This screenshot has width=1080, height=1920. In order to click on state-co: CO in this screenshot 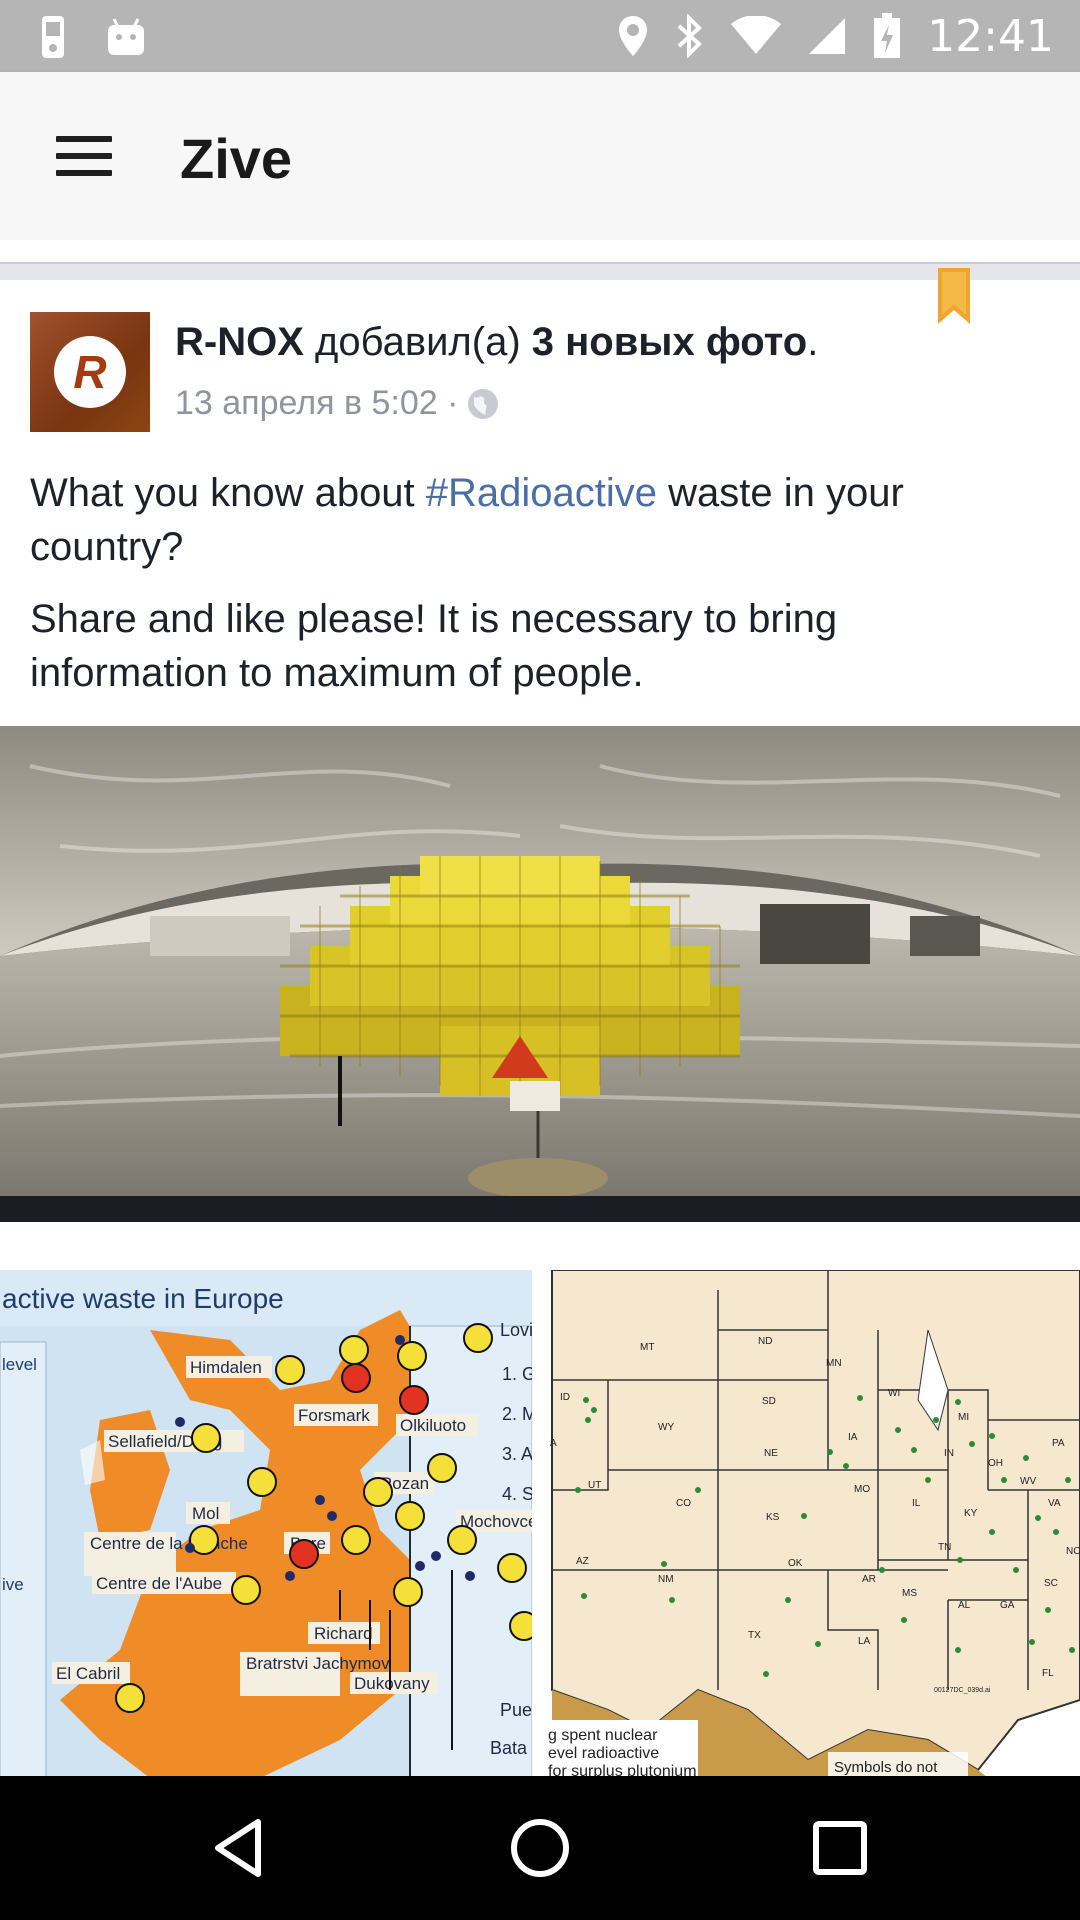, I will do `click(683, 1503)`.